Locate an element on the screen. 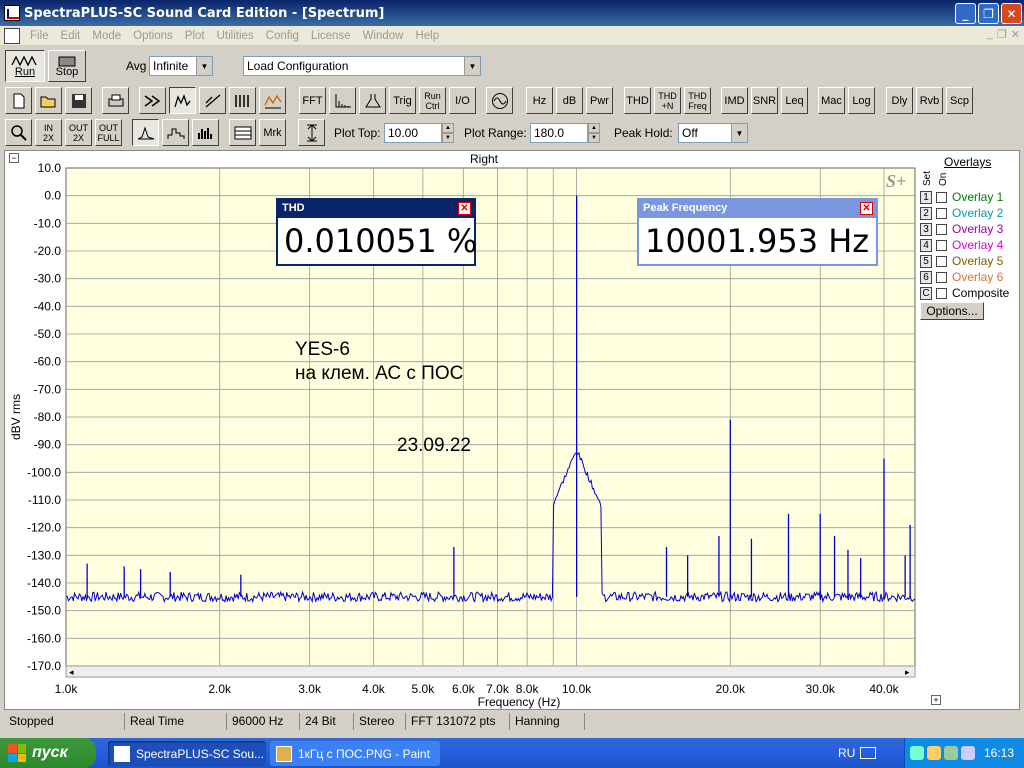  y-axis-label: dBV rms is located at coordinates (16, 417).